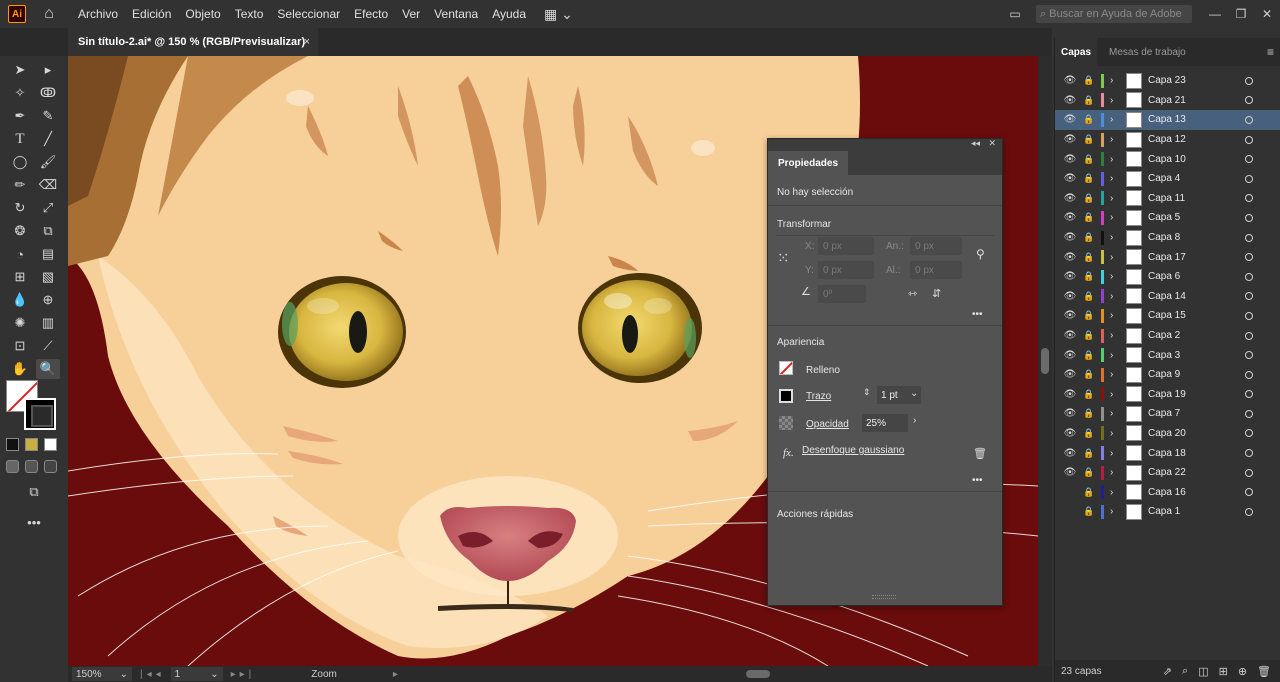  Describe the element at coordinates (1241, 14) in the screenshot. I see `restore-button: ❐` at that location.